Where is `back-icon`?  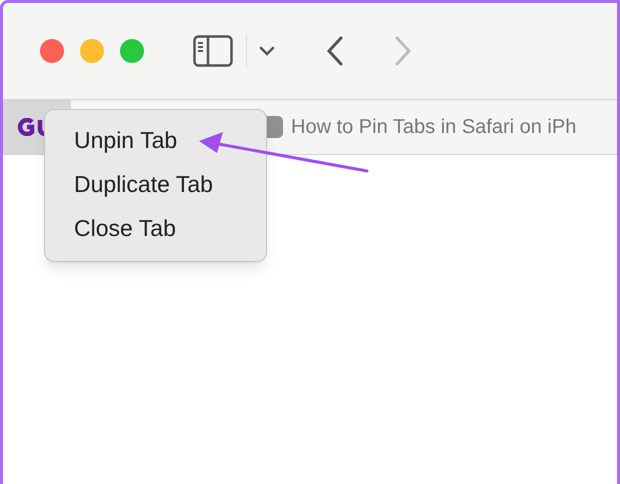
back-icon is located at coordinates (335, 51).